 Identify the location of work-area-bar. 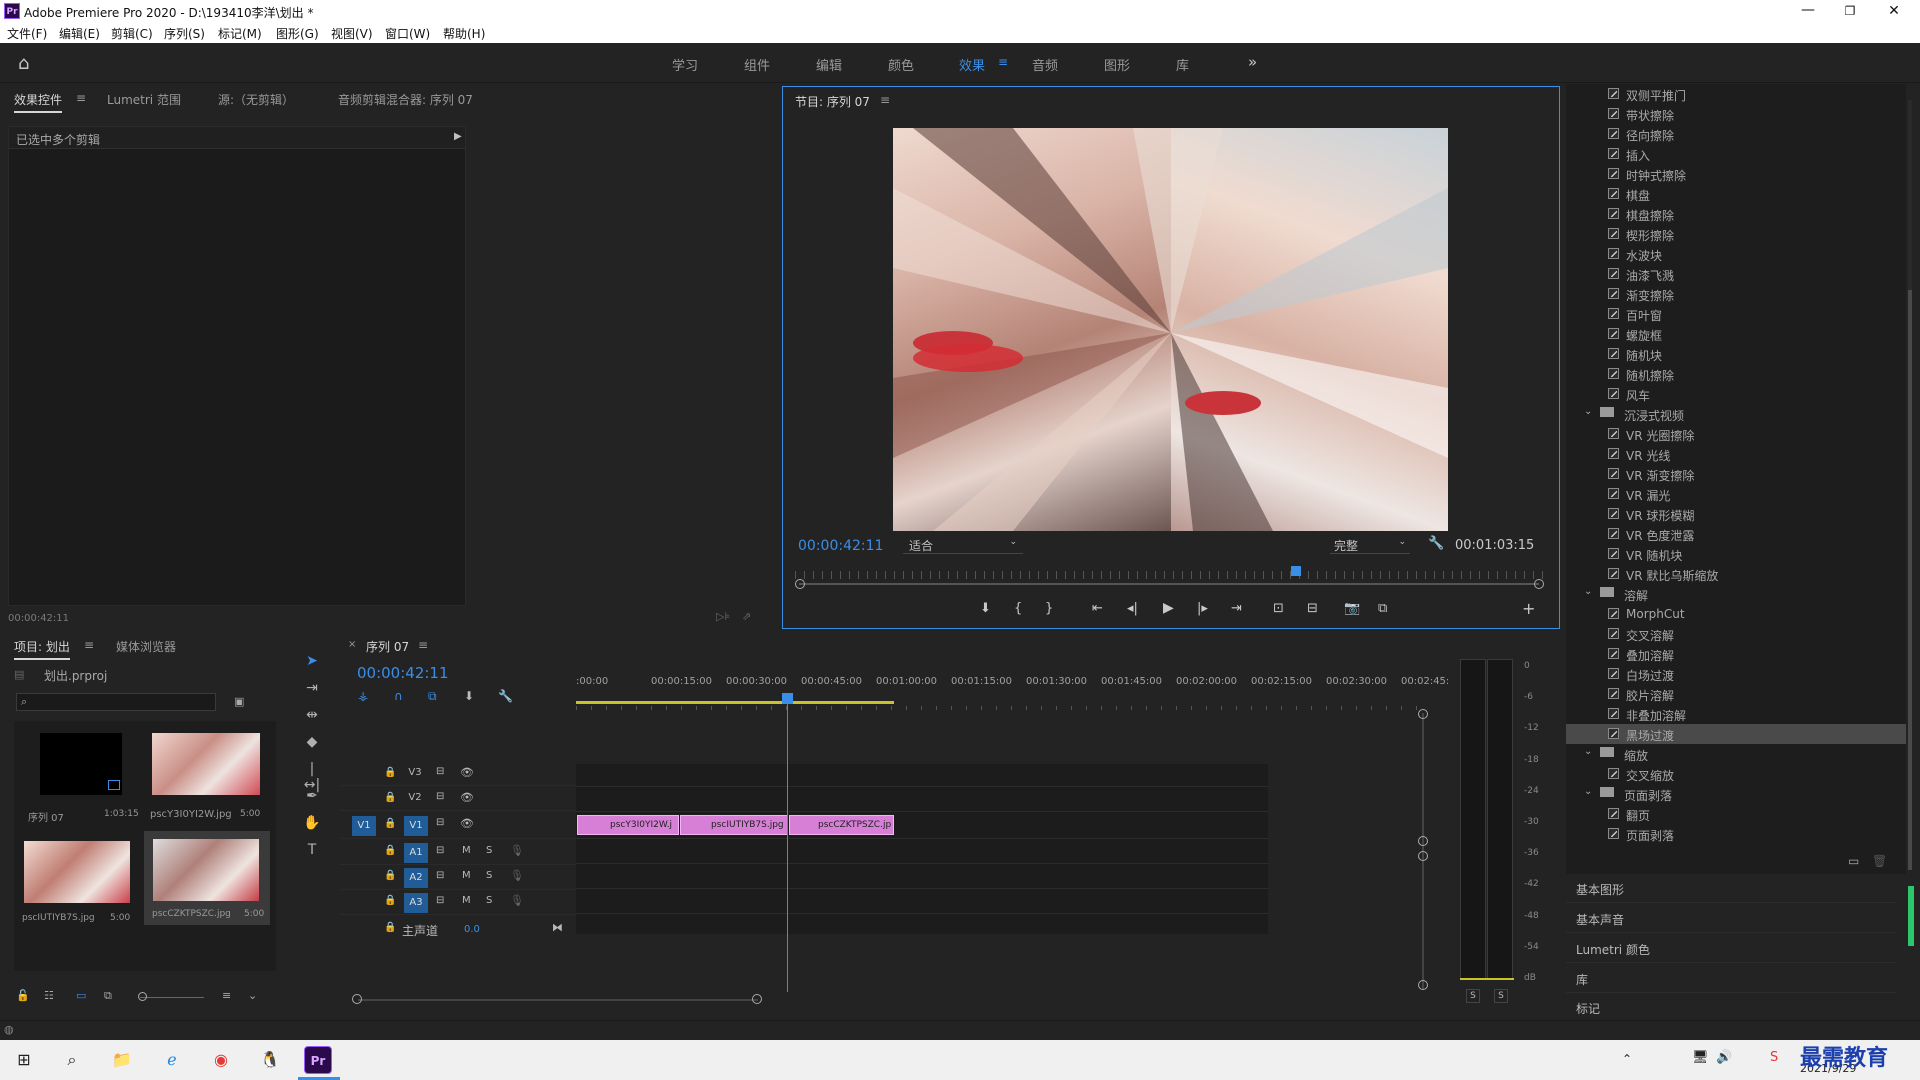
(735, 702).